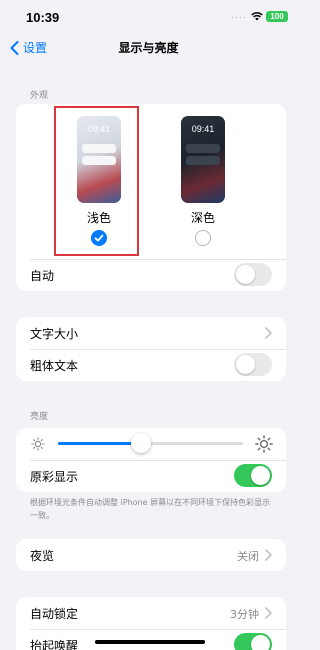 Image resolution: width=320 pixels, height=650 pixels. What do you see at coordinates (148, 17) in the screenshot?
I see `status-bar: 10:39 .... 100` at bounding box center [148, 17].